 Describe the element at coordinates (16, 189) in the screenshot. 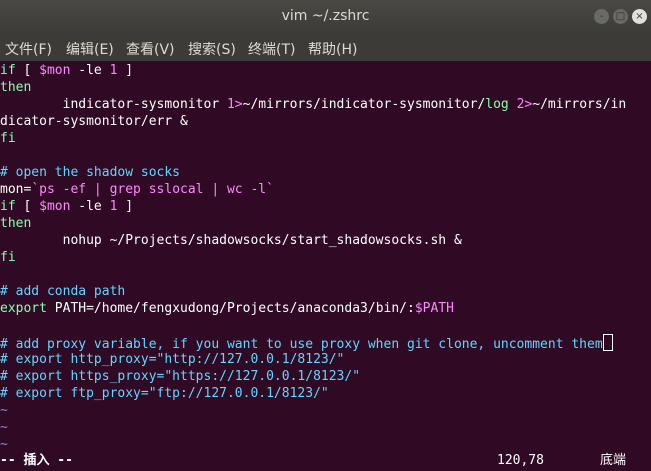

I see `code-token: mon=` at that location.